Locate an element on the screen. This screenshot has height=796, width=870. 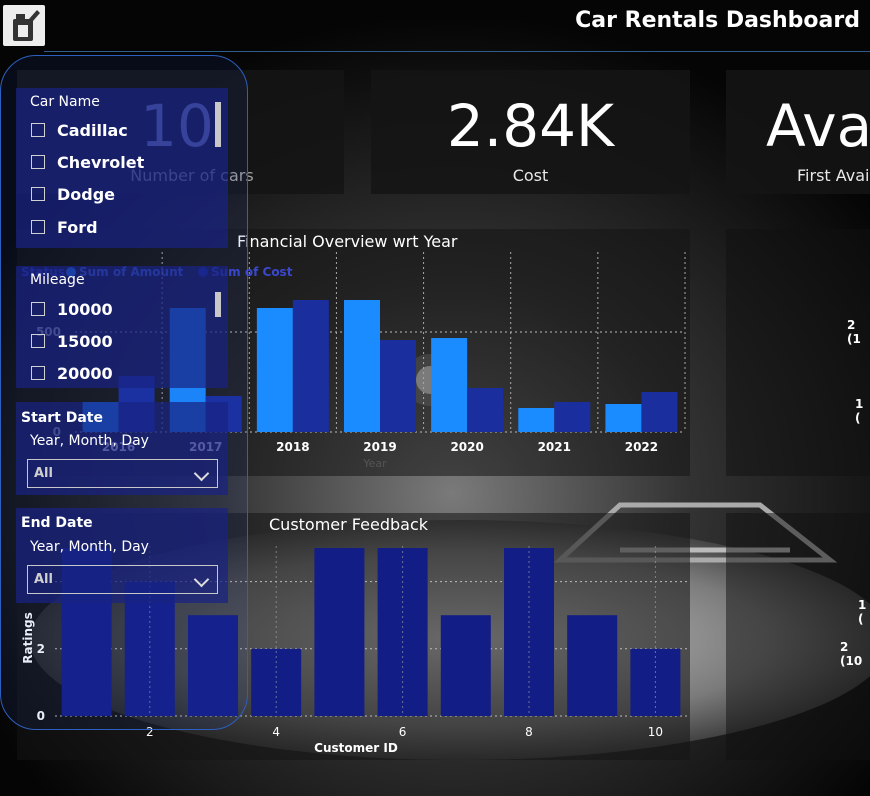
checkbox-15000: 15000 is located at coordinates (72, 341).